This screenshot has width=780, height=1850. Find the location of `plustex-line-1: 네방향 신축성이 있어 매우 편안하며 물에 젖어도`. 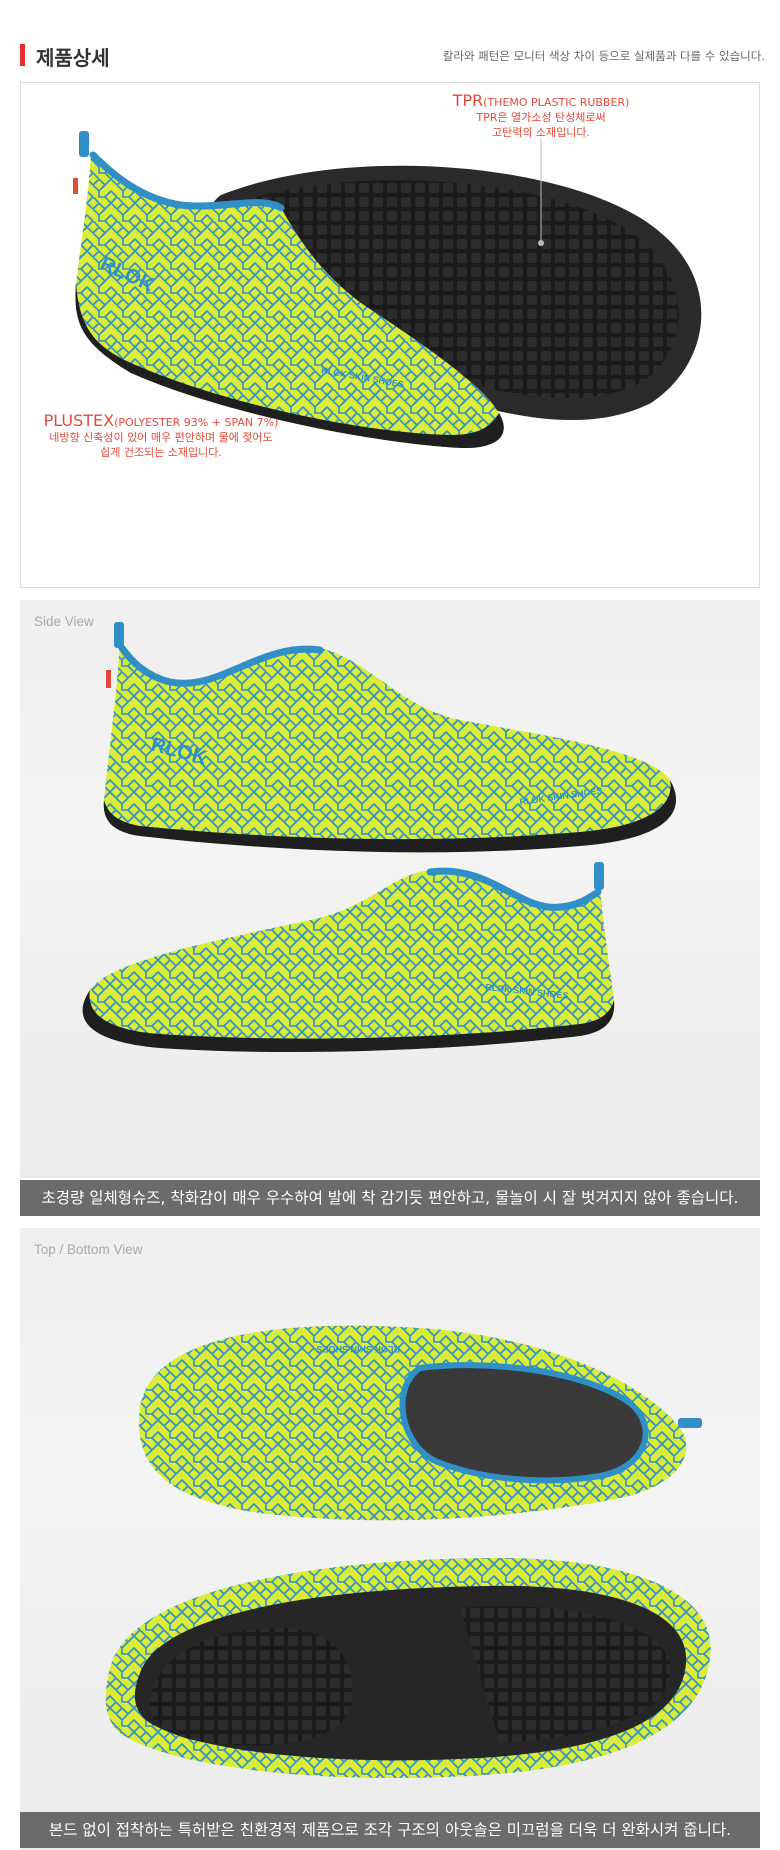

plustex-line-1: 네방향 신축성이 있어 매우 편안하며 물에 젖어도 is located at coordinates (161, 437).